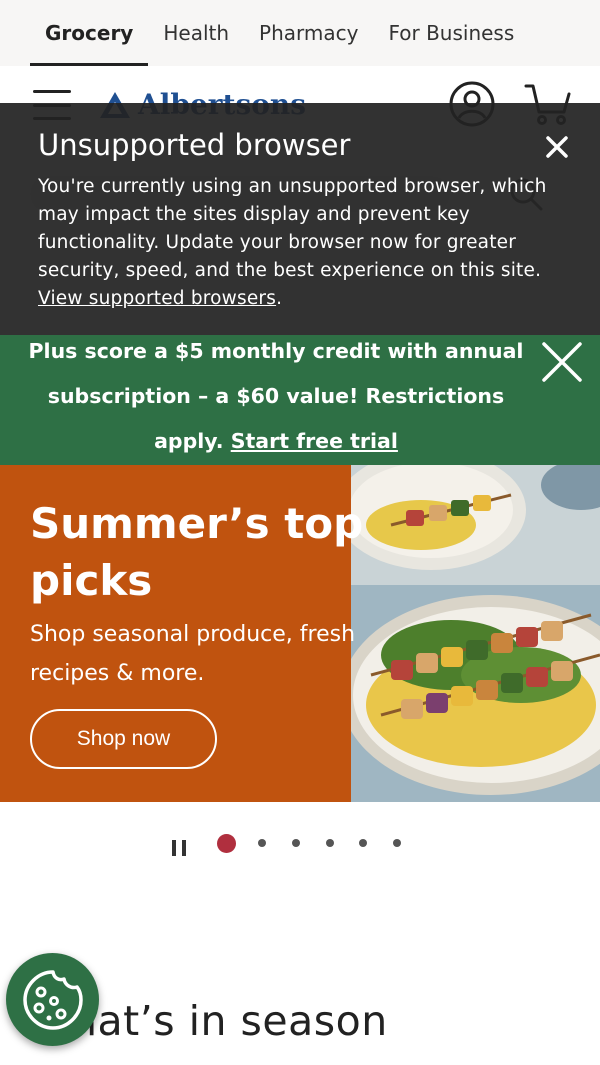 The width and height of the screenshot is (600, 1065). I want to click on tab-health-label: Health, so click(196, 33).